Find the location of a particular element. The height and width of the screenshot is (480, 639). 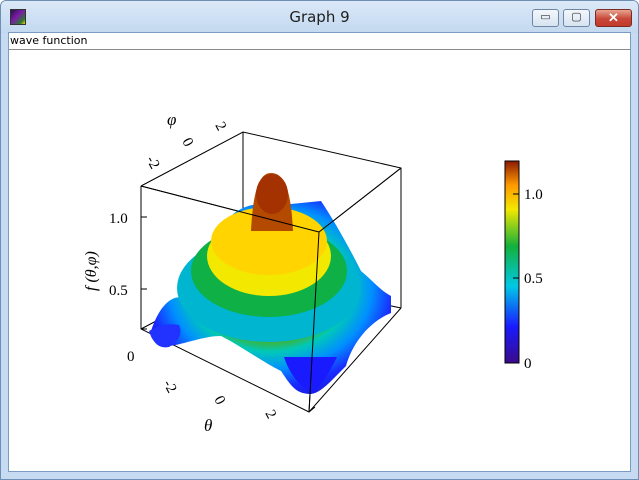

colorbar is located at coordinates (512, 262).